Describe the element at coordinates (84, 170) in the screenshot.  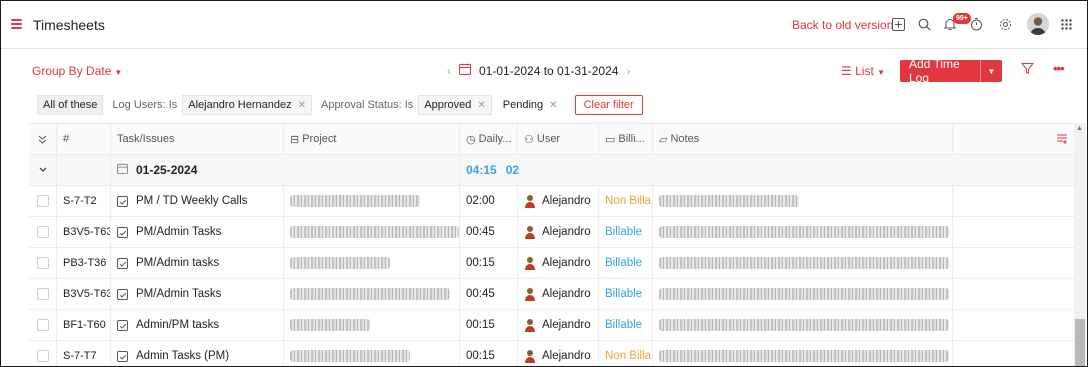
I see `group-empty-cell` at that location.